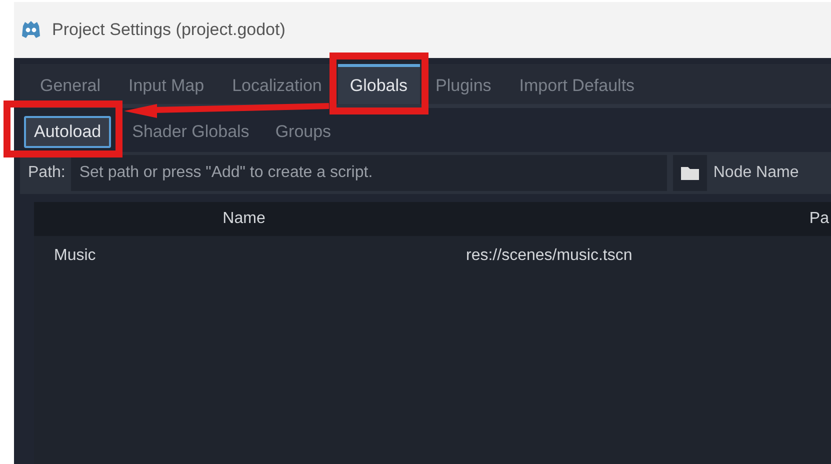 The height and width of the screenshot is (464, 831). Describe the element at coordinates (369, 173) in the screenshot. I see `path-field: Set path or press "Add" to create a script.` at that location.